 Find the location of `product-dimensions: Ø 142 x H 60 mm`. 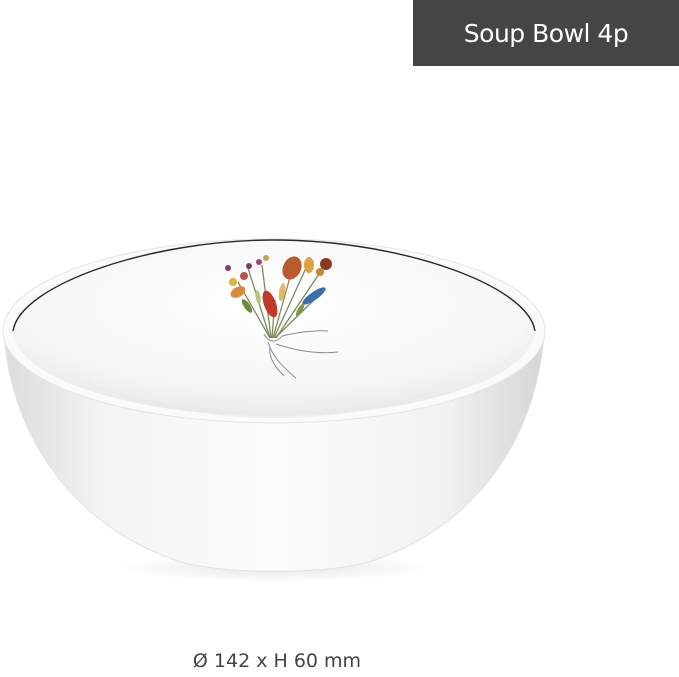

product-dimensions: Ø 142 x H 60 mm is located at coordinates (277, 661).